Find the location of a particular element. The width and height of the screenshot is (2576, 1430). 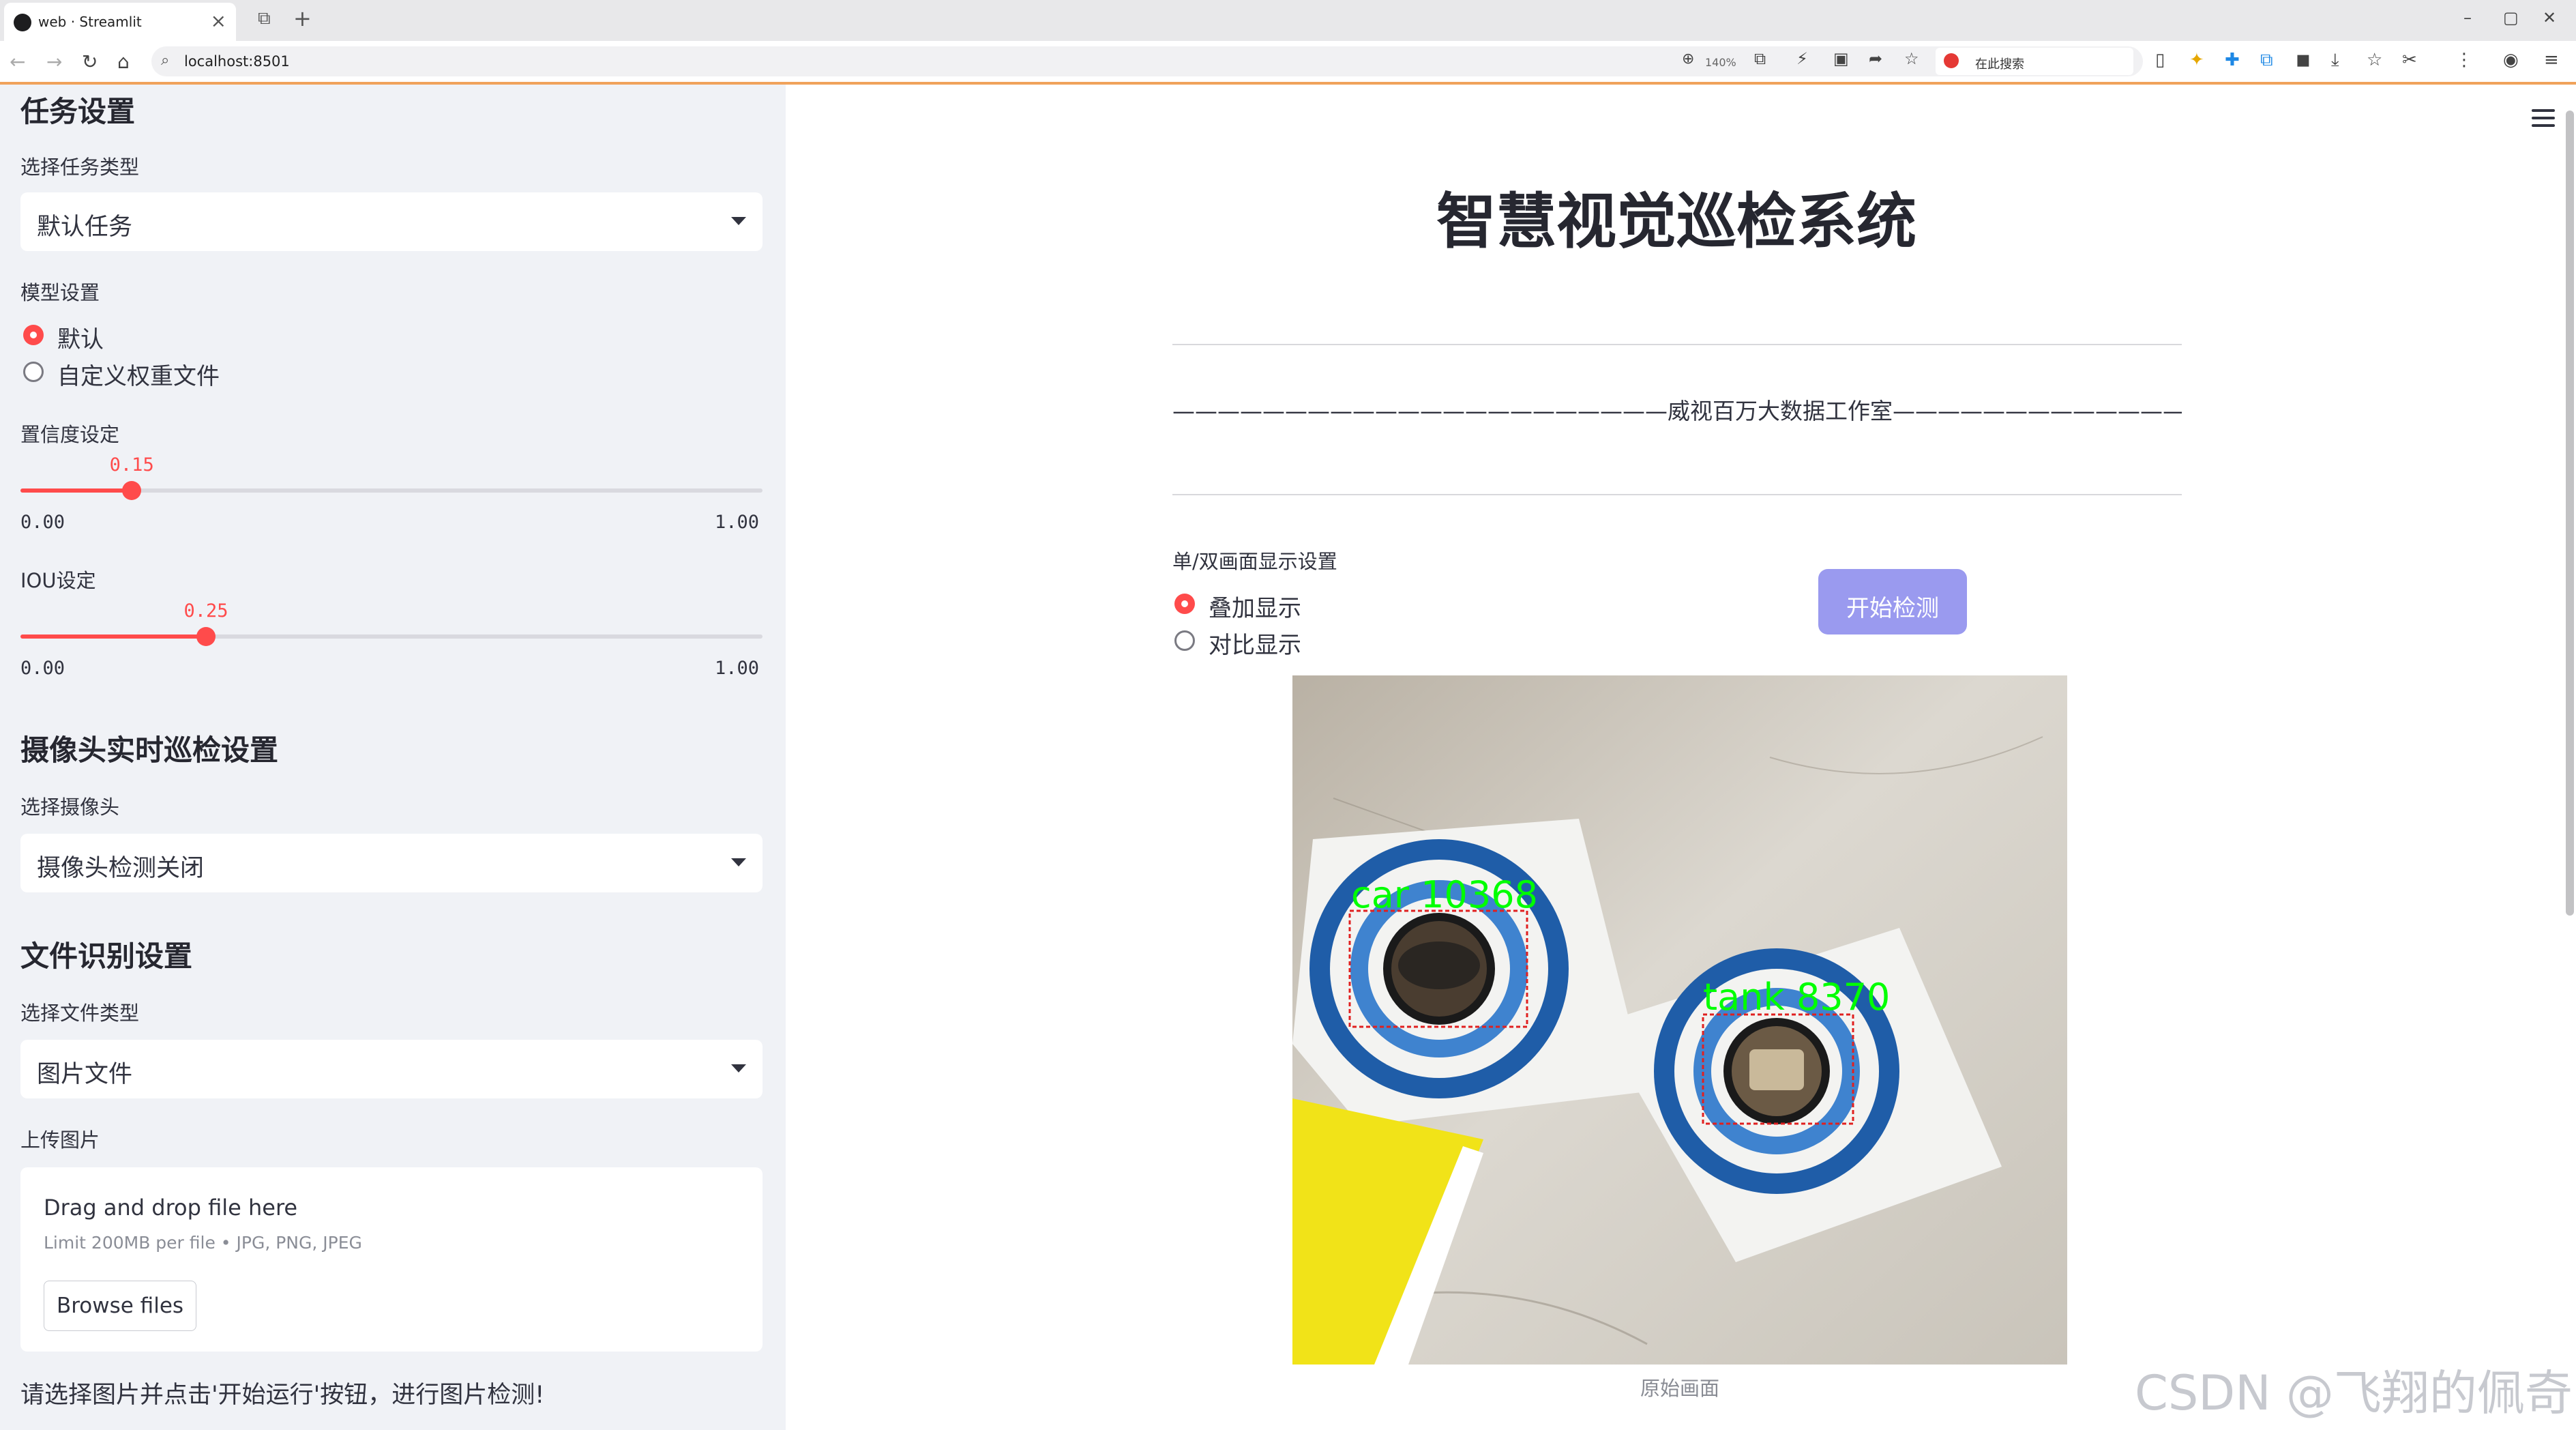

detection-label-car: car 10368 is located at coordinates (1444, 895).